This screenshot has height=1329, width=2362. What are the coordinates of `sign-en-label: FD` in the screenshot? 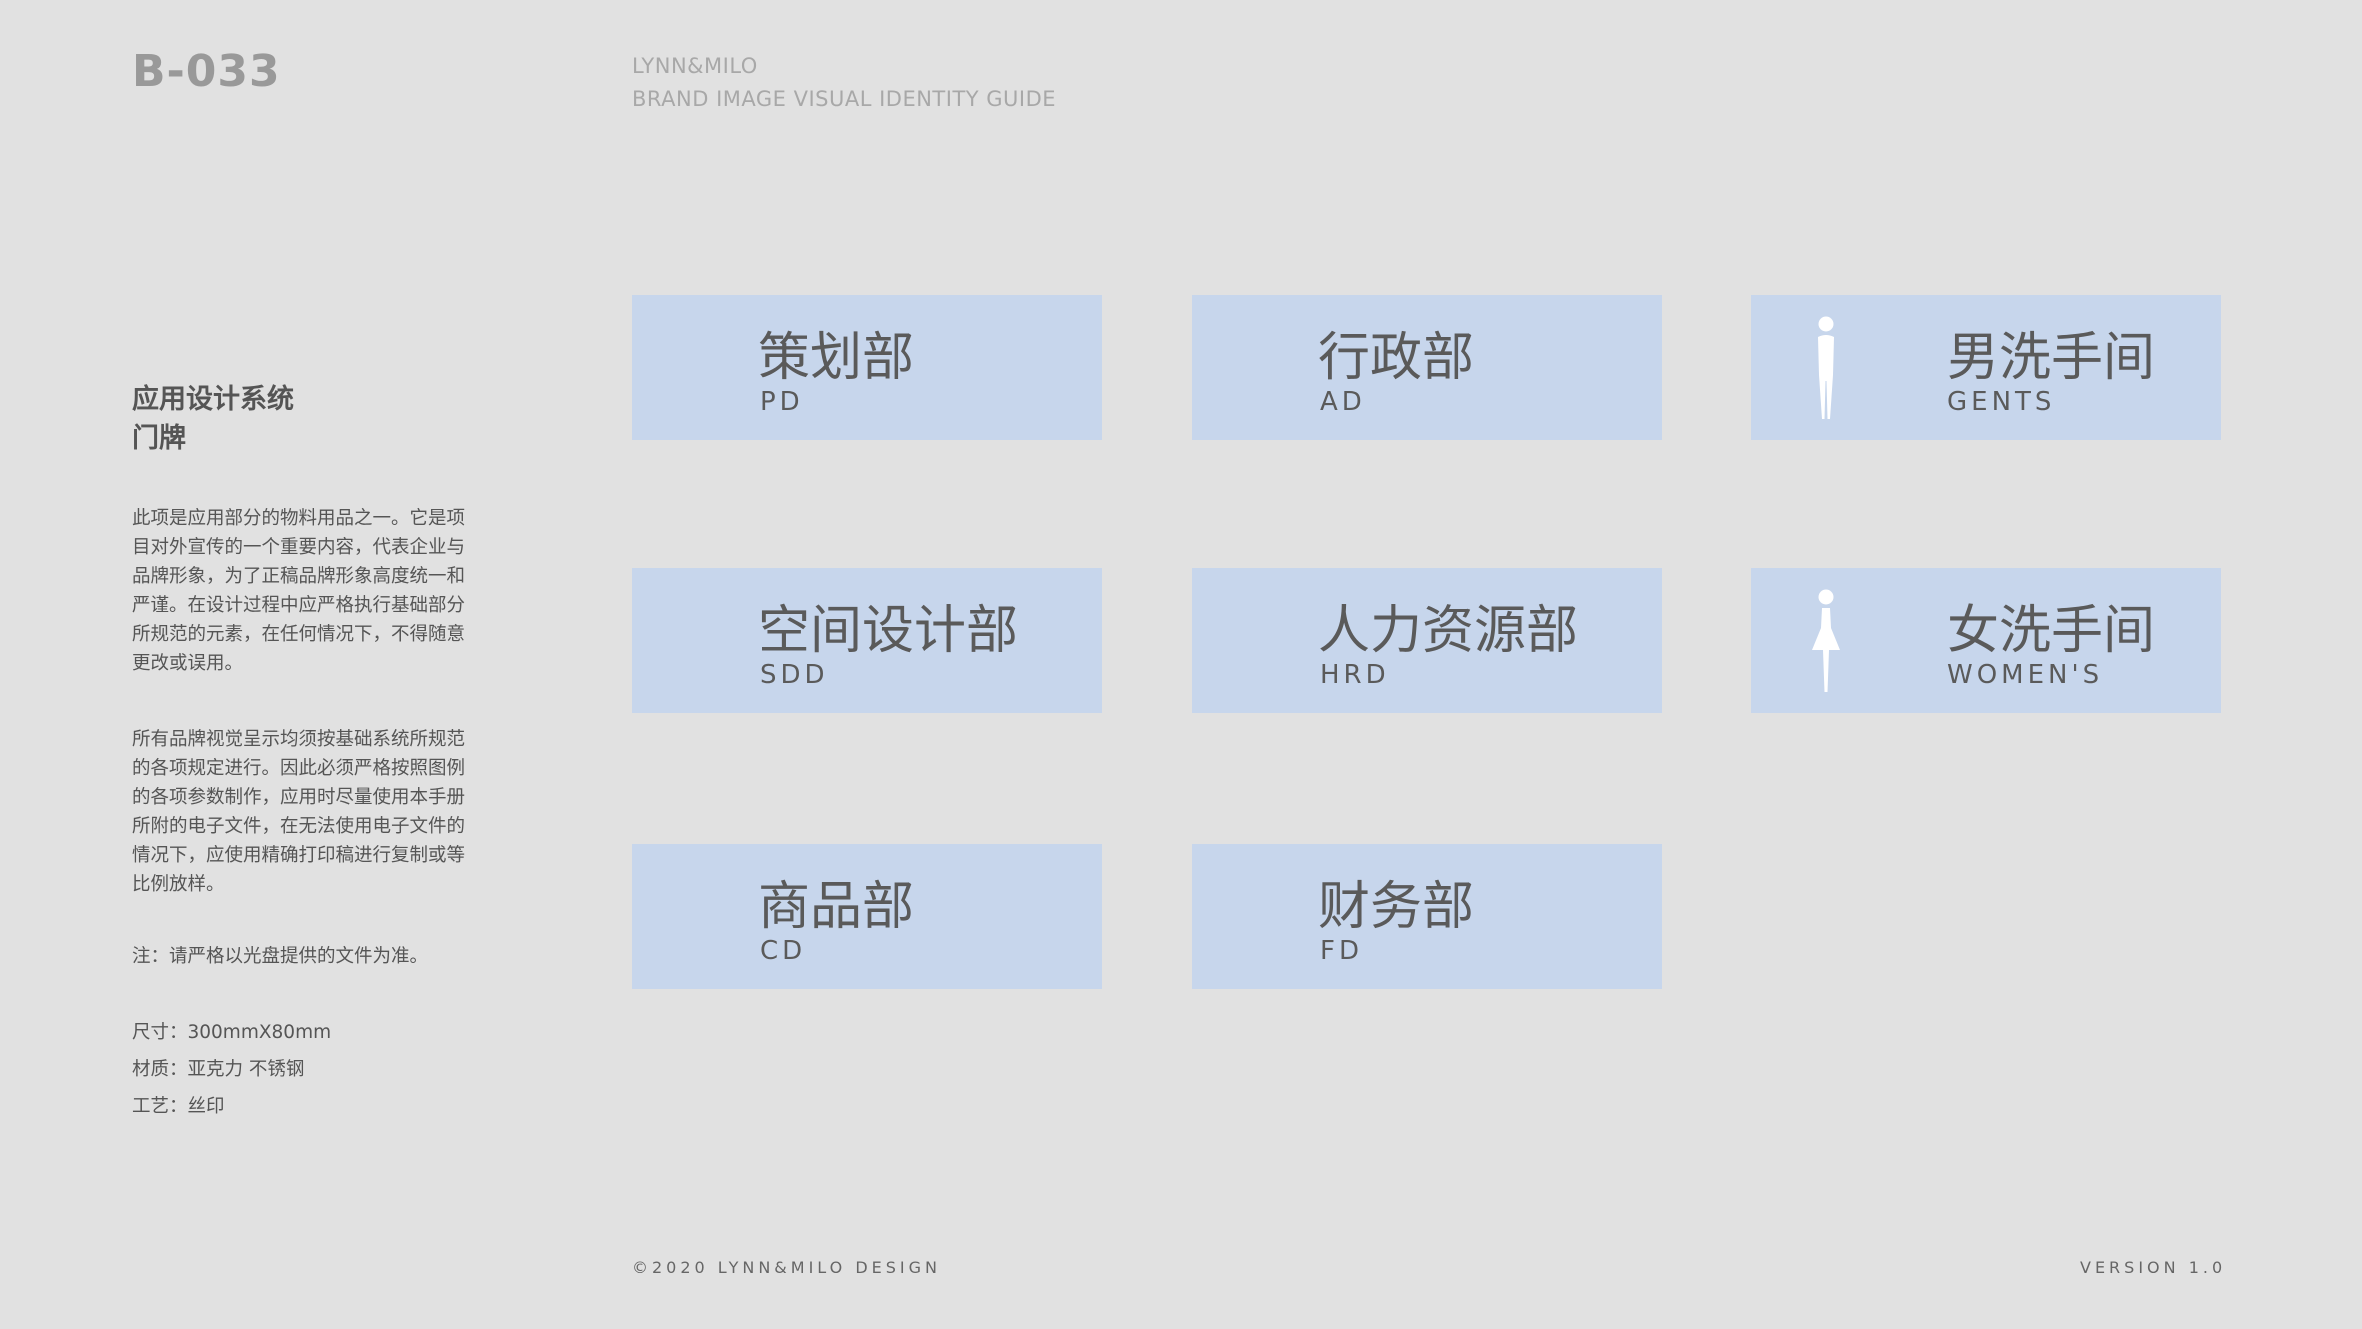 It's located at (1341, 951).